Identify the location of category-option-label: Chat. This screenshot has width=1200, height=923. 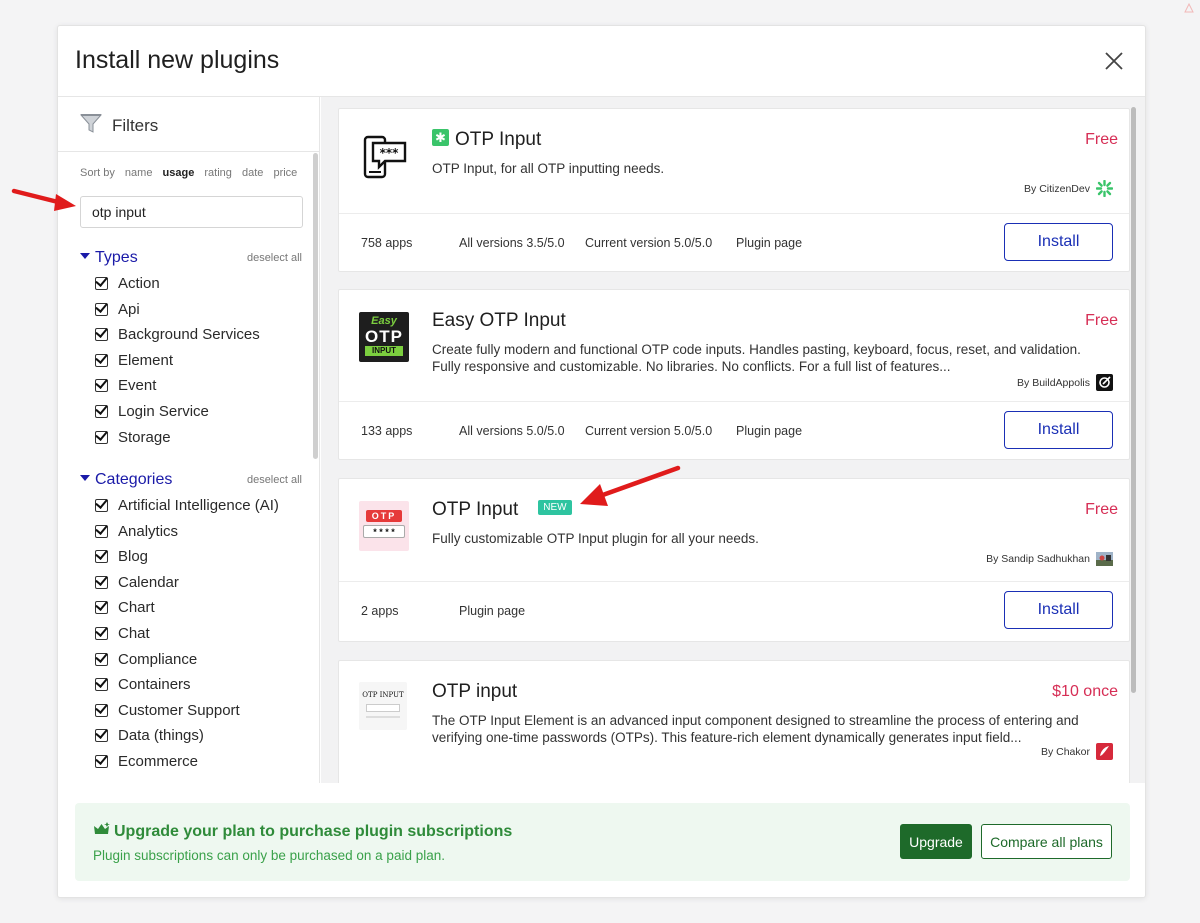
(134, 633).